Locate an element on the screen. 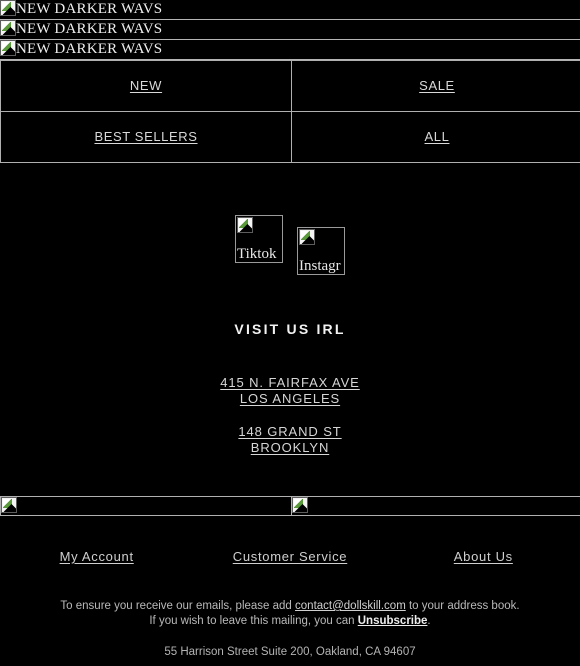  footer-link-my-account: My Account is located at coordinates (97, 556).